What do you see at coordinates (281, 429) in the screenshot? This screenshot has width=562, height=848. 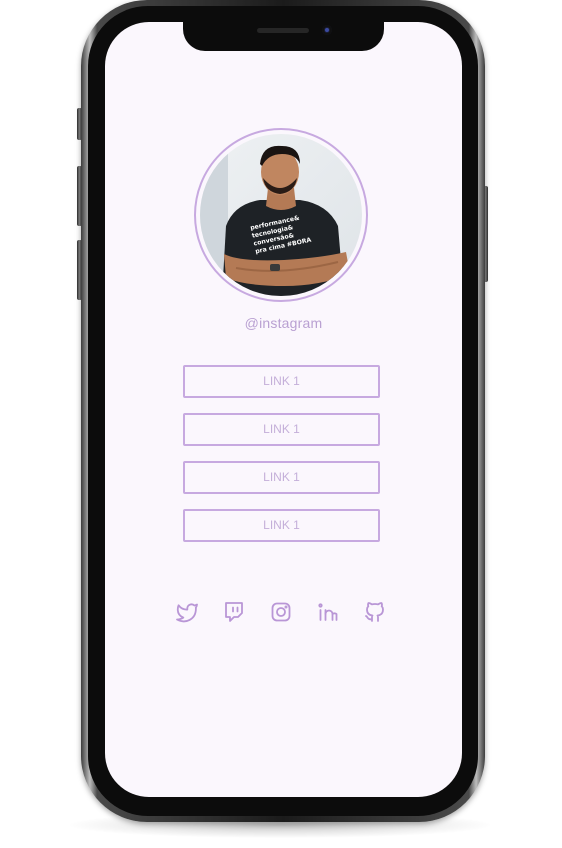 I see `link-button-2: LINK 1` at bounding box center [281, 429].